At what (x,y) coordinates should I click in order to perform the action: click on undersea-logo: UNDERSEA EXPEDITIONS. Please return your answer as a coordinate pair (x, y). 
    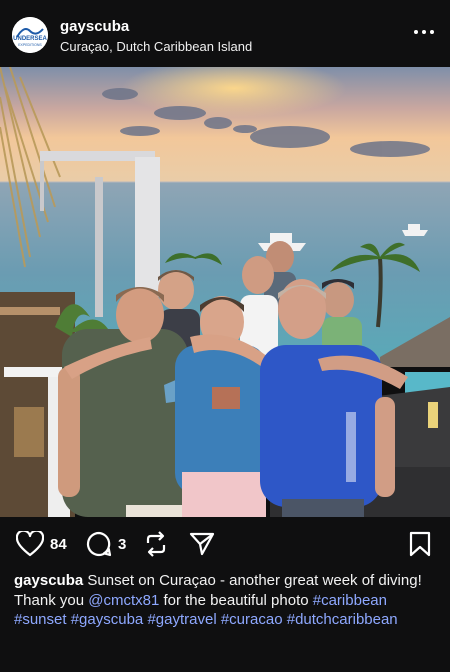
    Looking at the image, I should click on (30, 35).